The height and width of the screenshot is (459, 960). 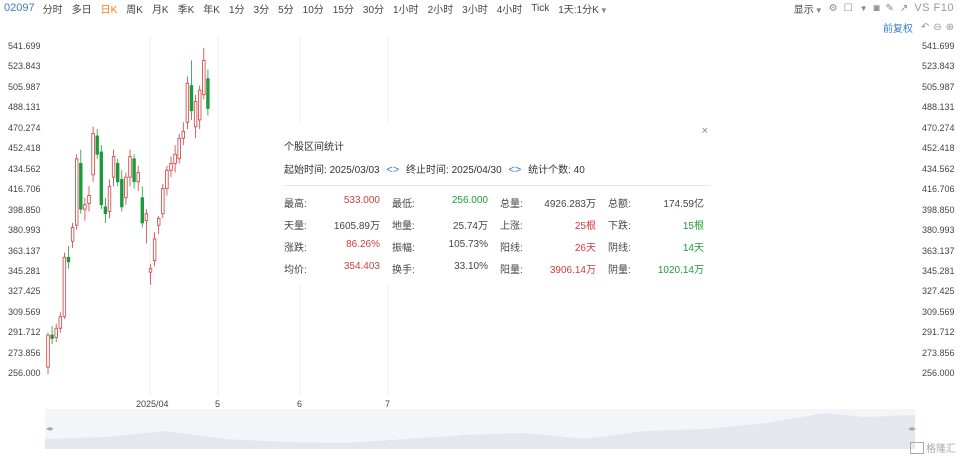 What do you see at coordinates (934, 8) in the screenshot?
I see `vs-f10-button: VS F10` at bounding box center [934, 8].